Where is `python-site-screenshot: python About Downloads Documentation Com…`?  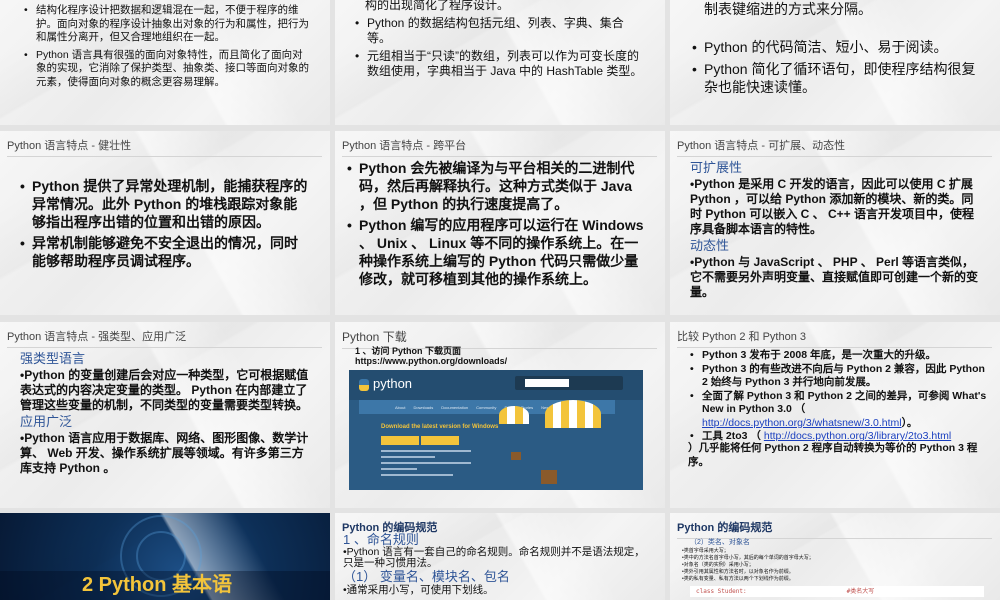
python-site-screenshot: python About Downloads Documentation Com… is located at coordinates (496, 430).